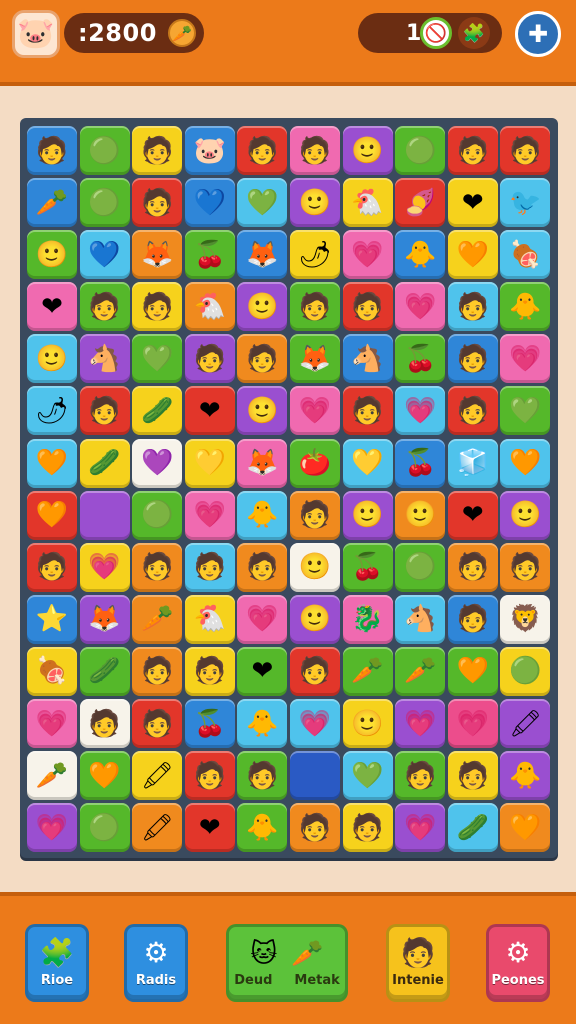  What do you see at coordinates (209, 150) in the screenshot?
I see `tile: 🐷` at bounding box center [209, 150].